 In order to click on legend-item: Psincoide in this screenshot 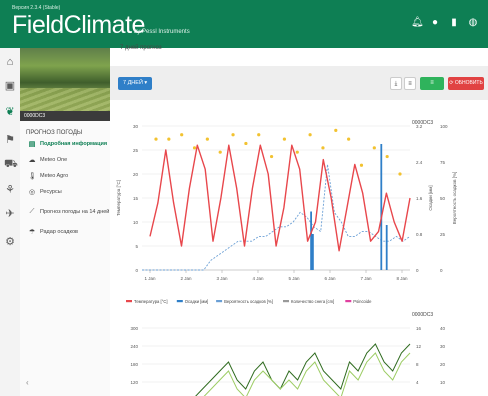, I will do `click(362, 301)`.